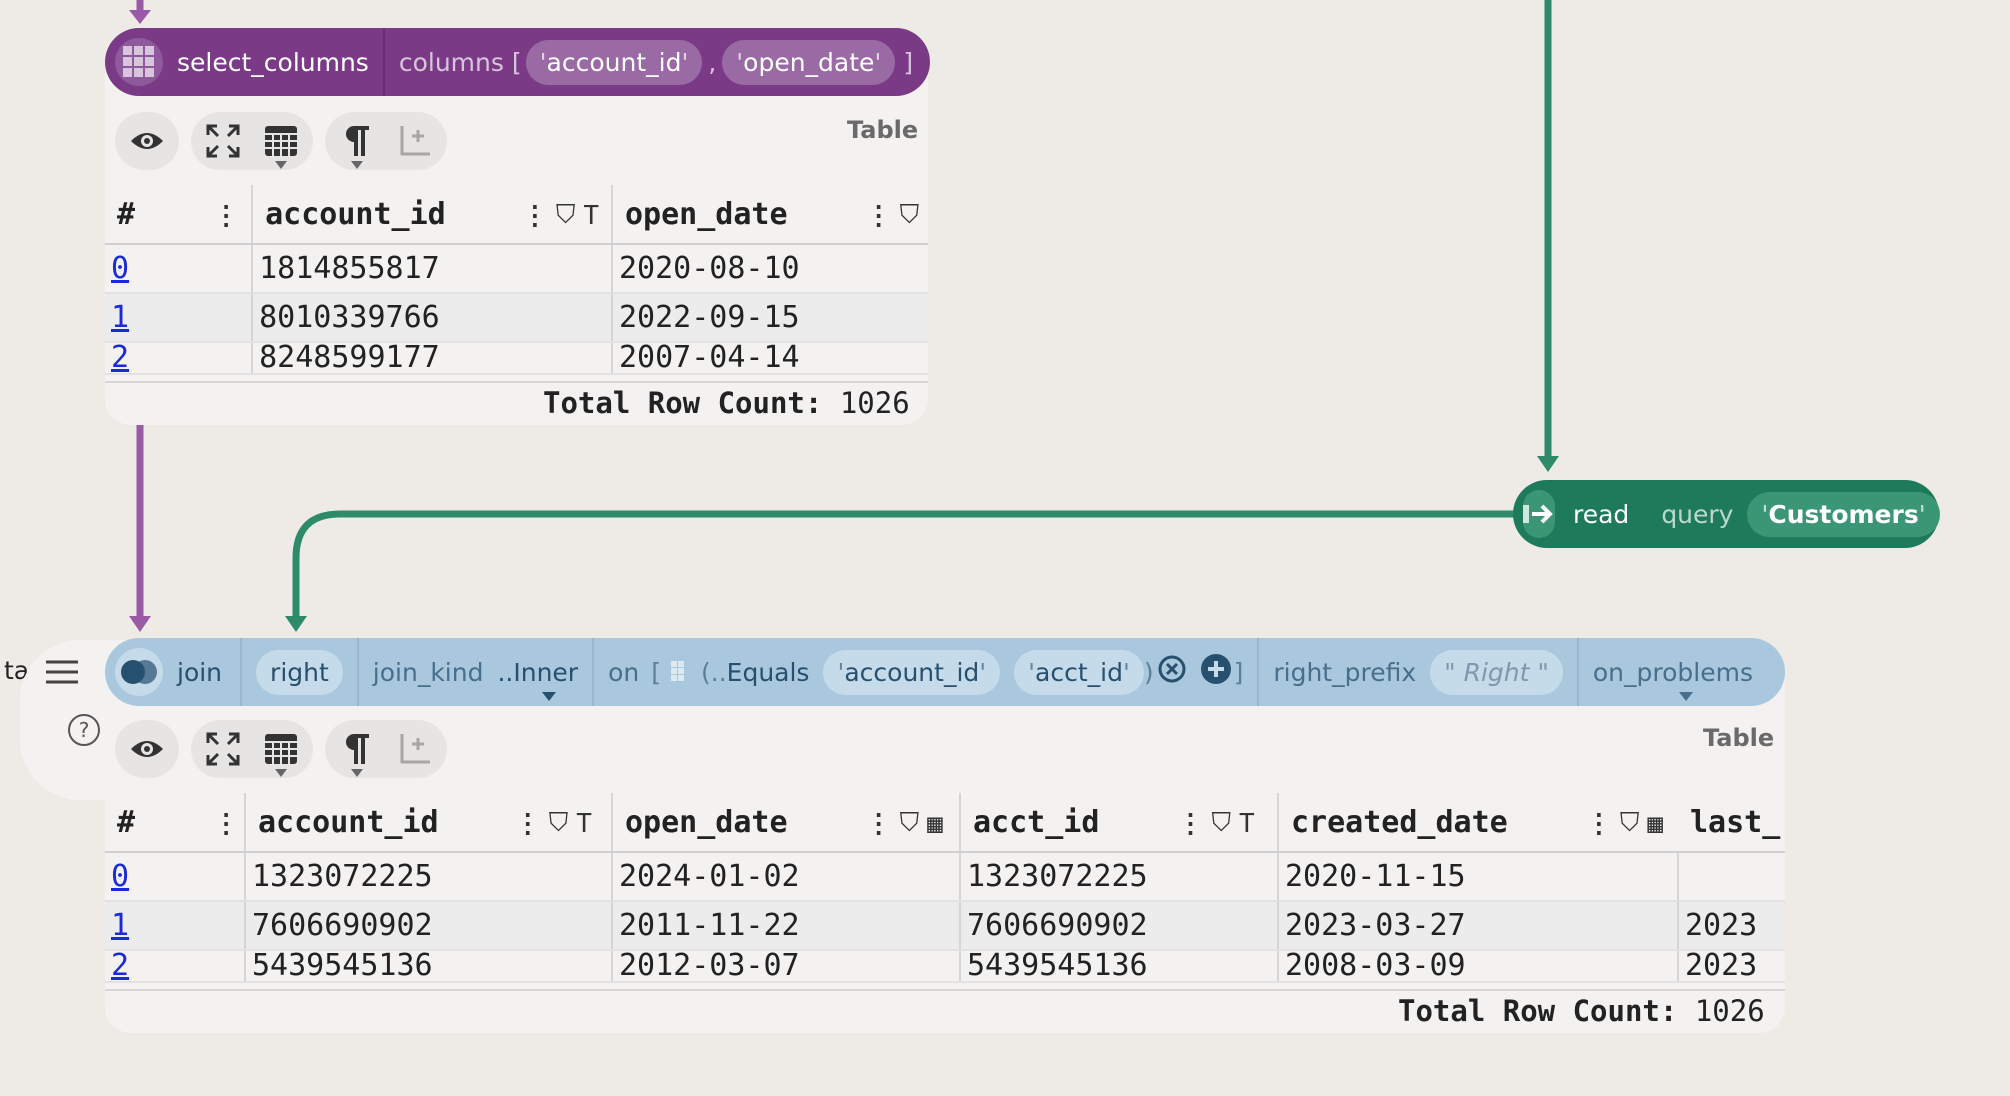 This screenshot has width=2010, height=1096. What do you see at coordinates (299, 672) in the screenshot?
I see `right-argument-pill: right` at bounding box center [299, 672].